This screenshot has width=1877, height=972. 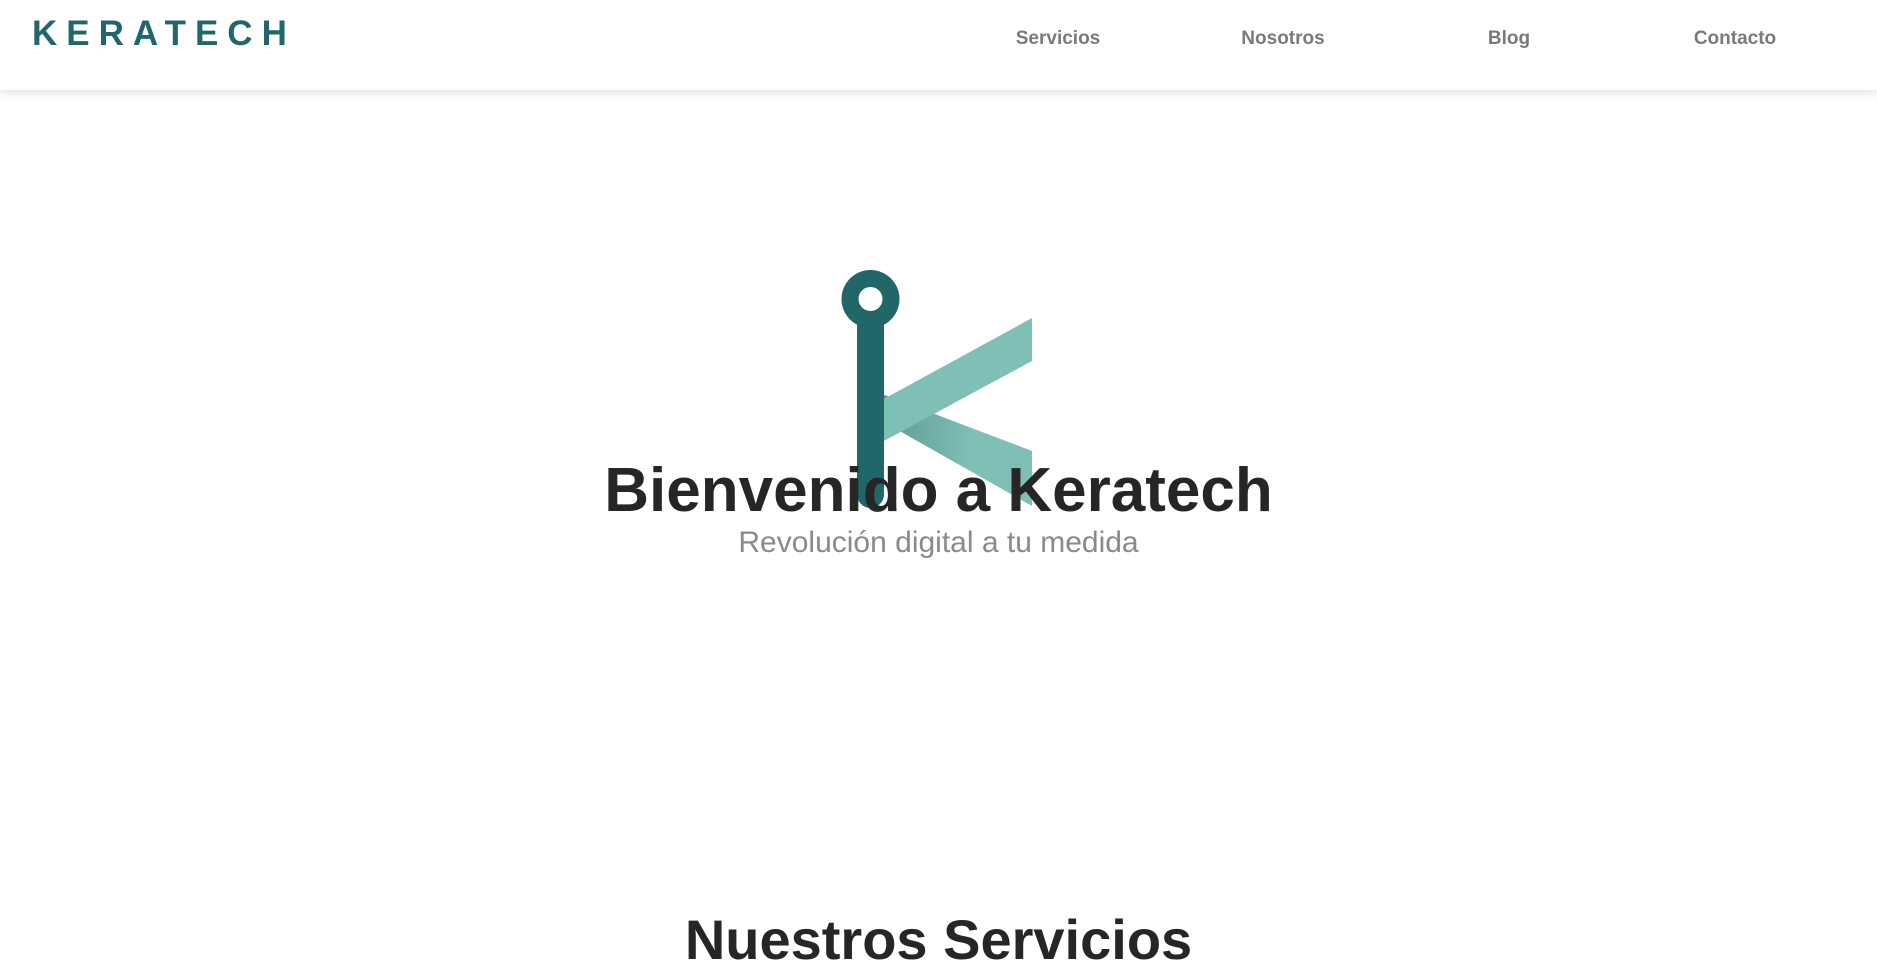 I want to click on services-section-title: Nuestros Servicios, so click(x=938, y=939).